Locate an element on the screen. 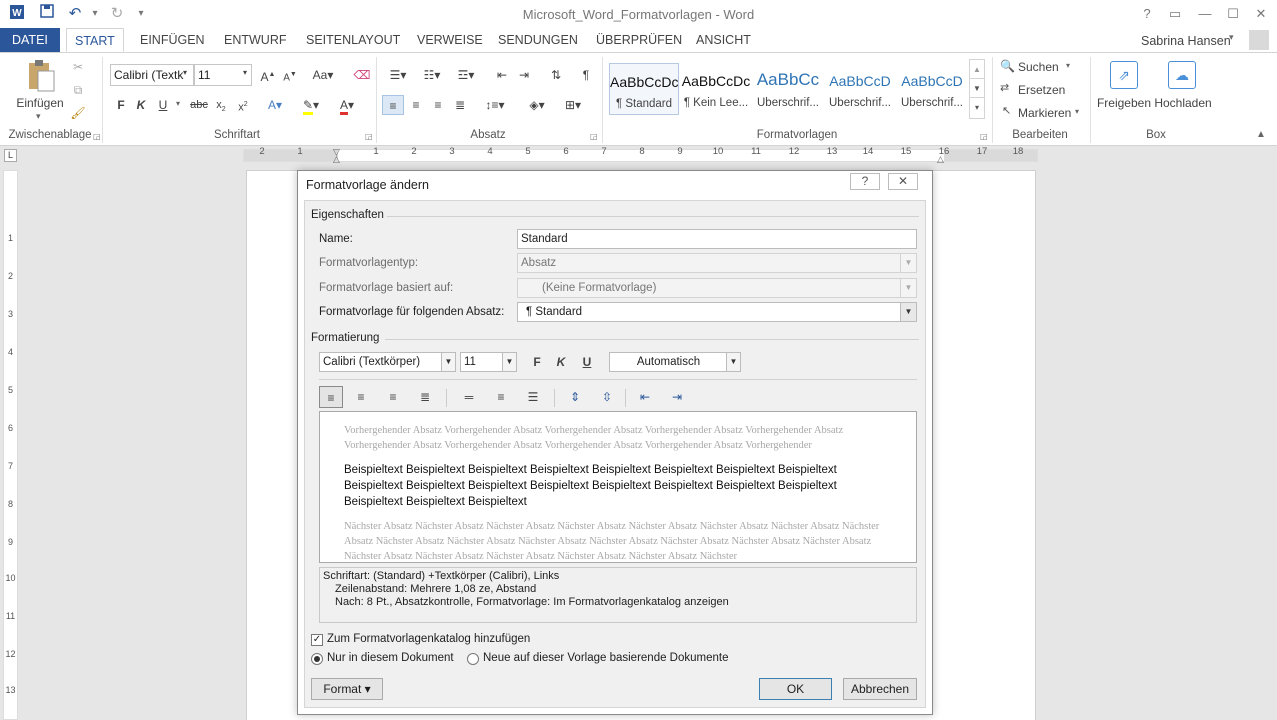 Image resolution: width=1277 pixels, height=720 pixels. close-icon: ✕ is located at coordinates (1261, 14).